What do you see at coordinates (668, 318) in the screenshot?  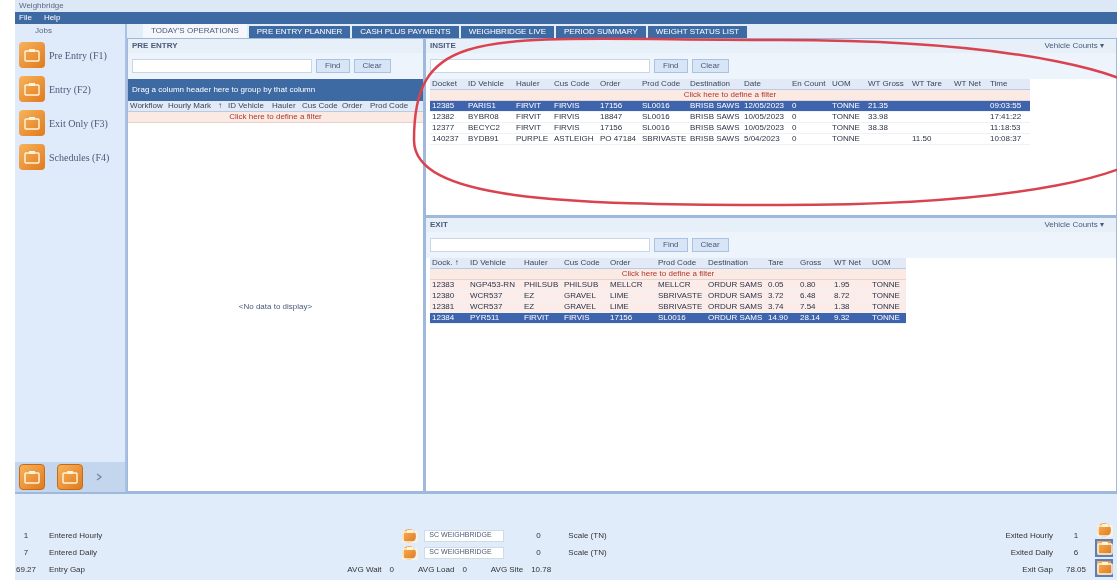 I see `table-row: 12384 PYR511 FIRVIT FIRVIS 17156 SL0016 ORDUR SAMS 14.90 28.14 9.32 TONNE` at bounding box center [668, 318].